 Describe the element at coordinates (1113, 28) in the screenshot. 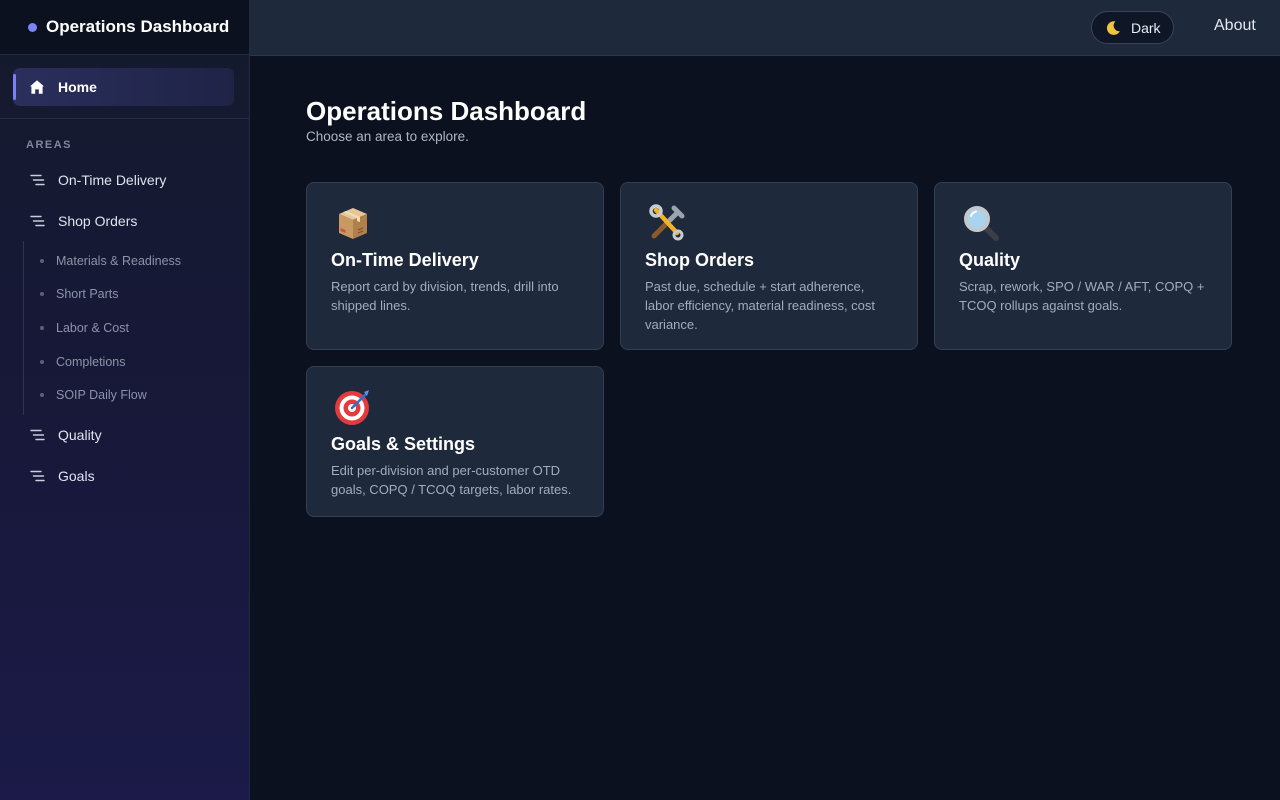

I see `moon-icon` at that location.